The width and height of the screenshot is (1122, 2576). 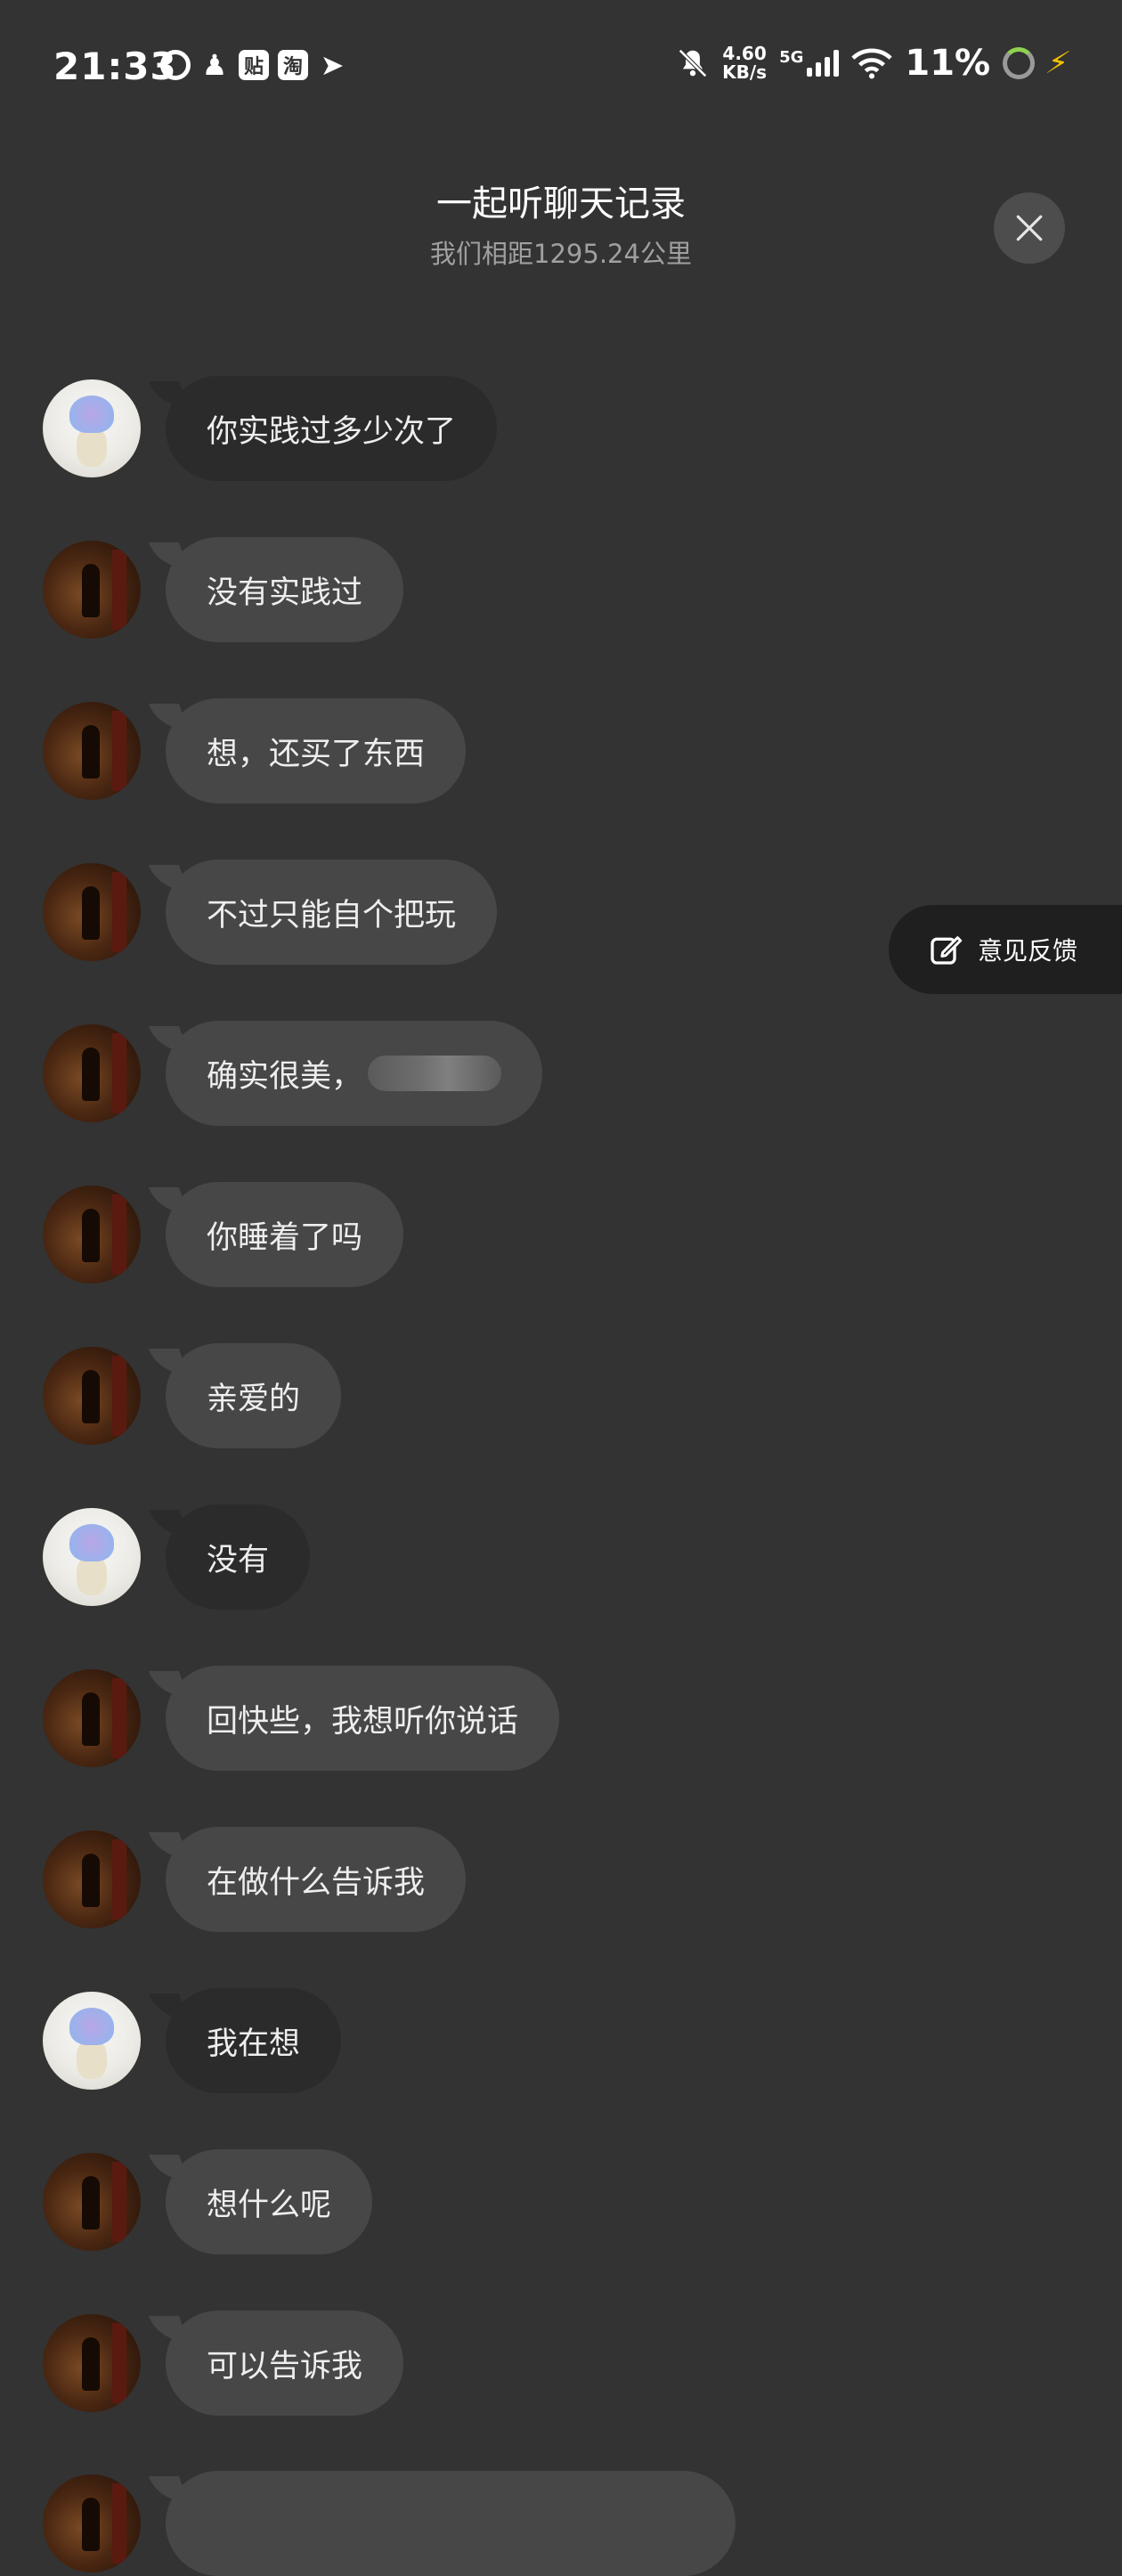 I want to click on charging-icon: ⚡, so click(x=1058, y=63).